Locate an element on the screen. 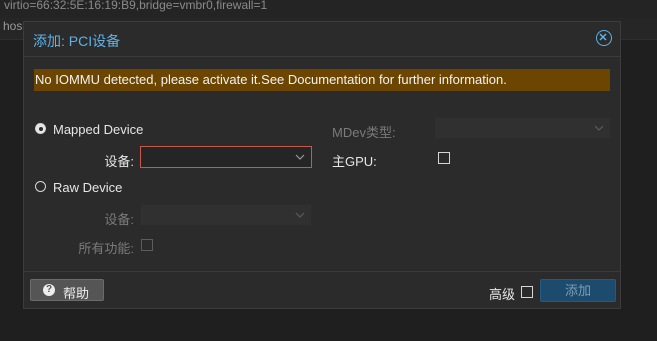 This screenshot has width=657, height=341. raw-device-field-label: 设备: is located at coordinates (119, 219).